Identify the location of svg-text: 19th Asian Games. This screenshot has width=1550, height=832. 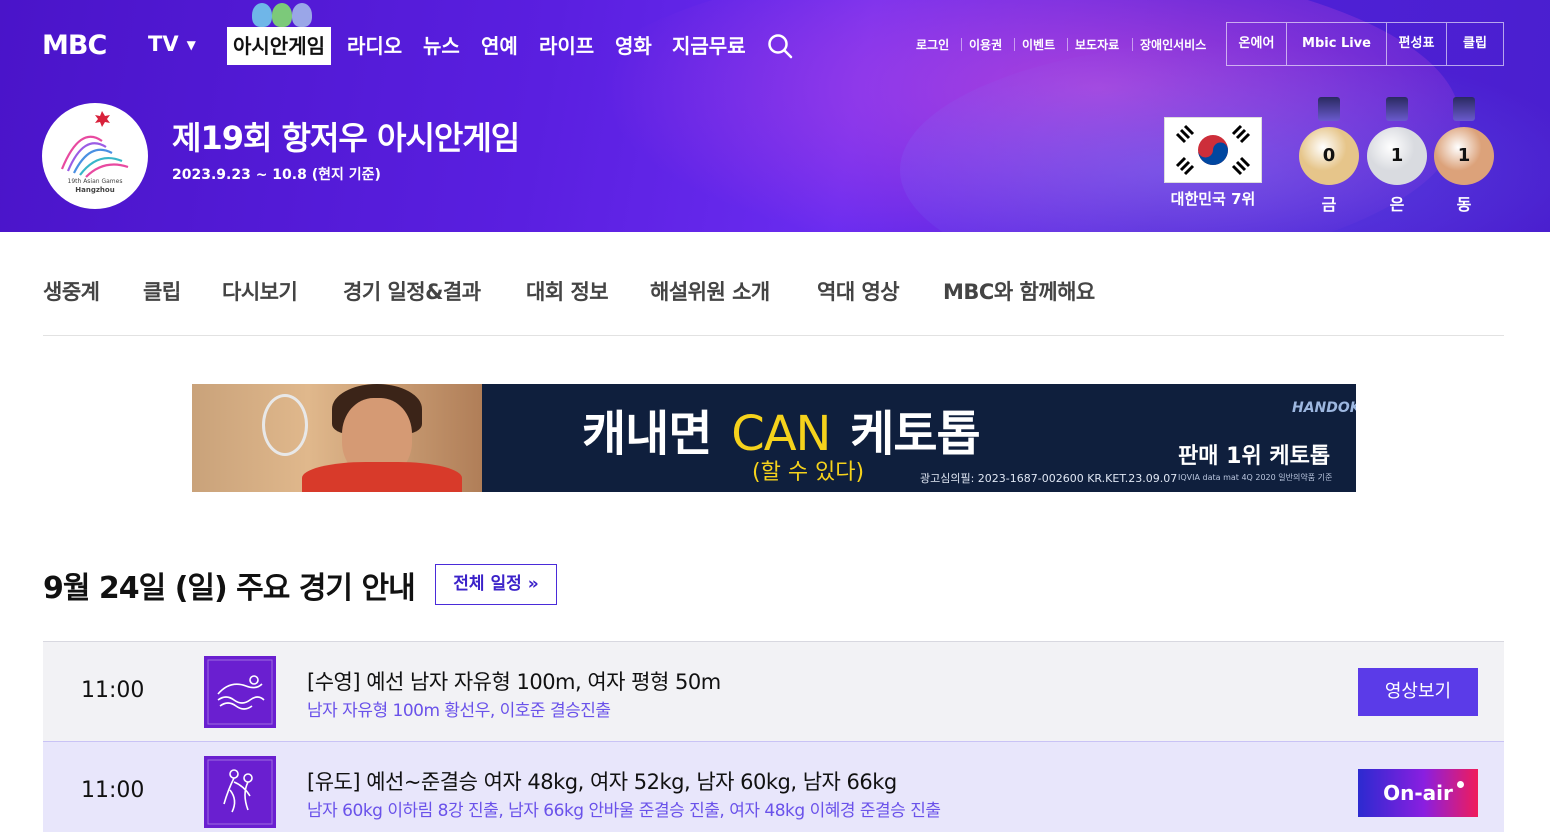
(95, 181).